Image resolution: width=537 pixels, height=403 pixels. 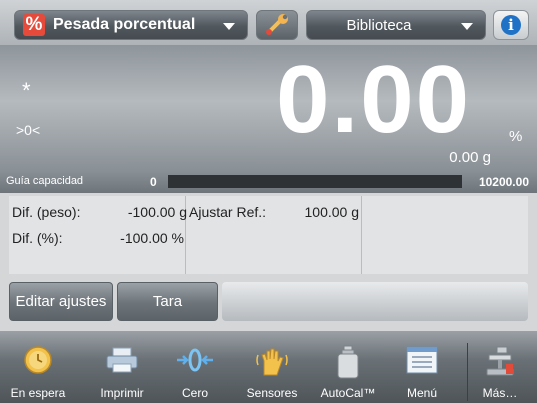 I want to click on diff-percent-value: -100.00 %, so click(x=152, y=238).